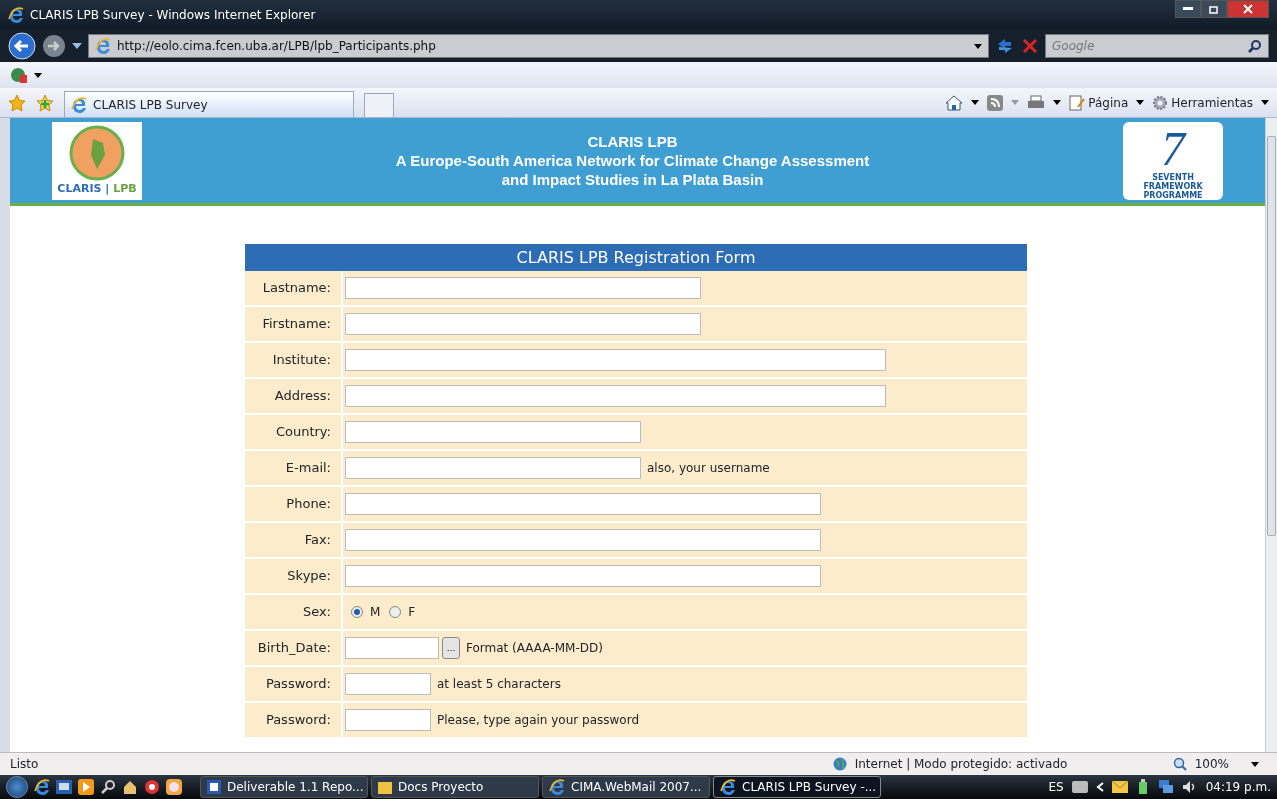 The image size is (1277, 799). I want to click on close-button, so click(1248, 9).